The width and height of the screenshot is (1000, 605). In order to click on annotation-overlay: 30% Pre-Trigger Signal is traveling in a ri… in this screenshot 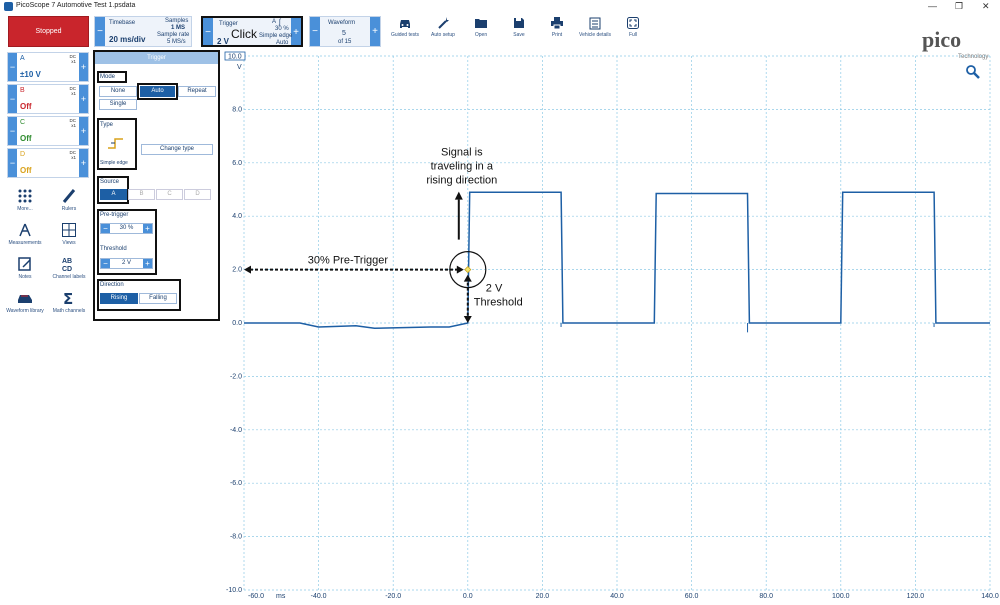, I will do `click(383, 235)`.